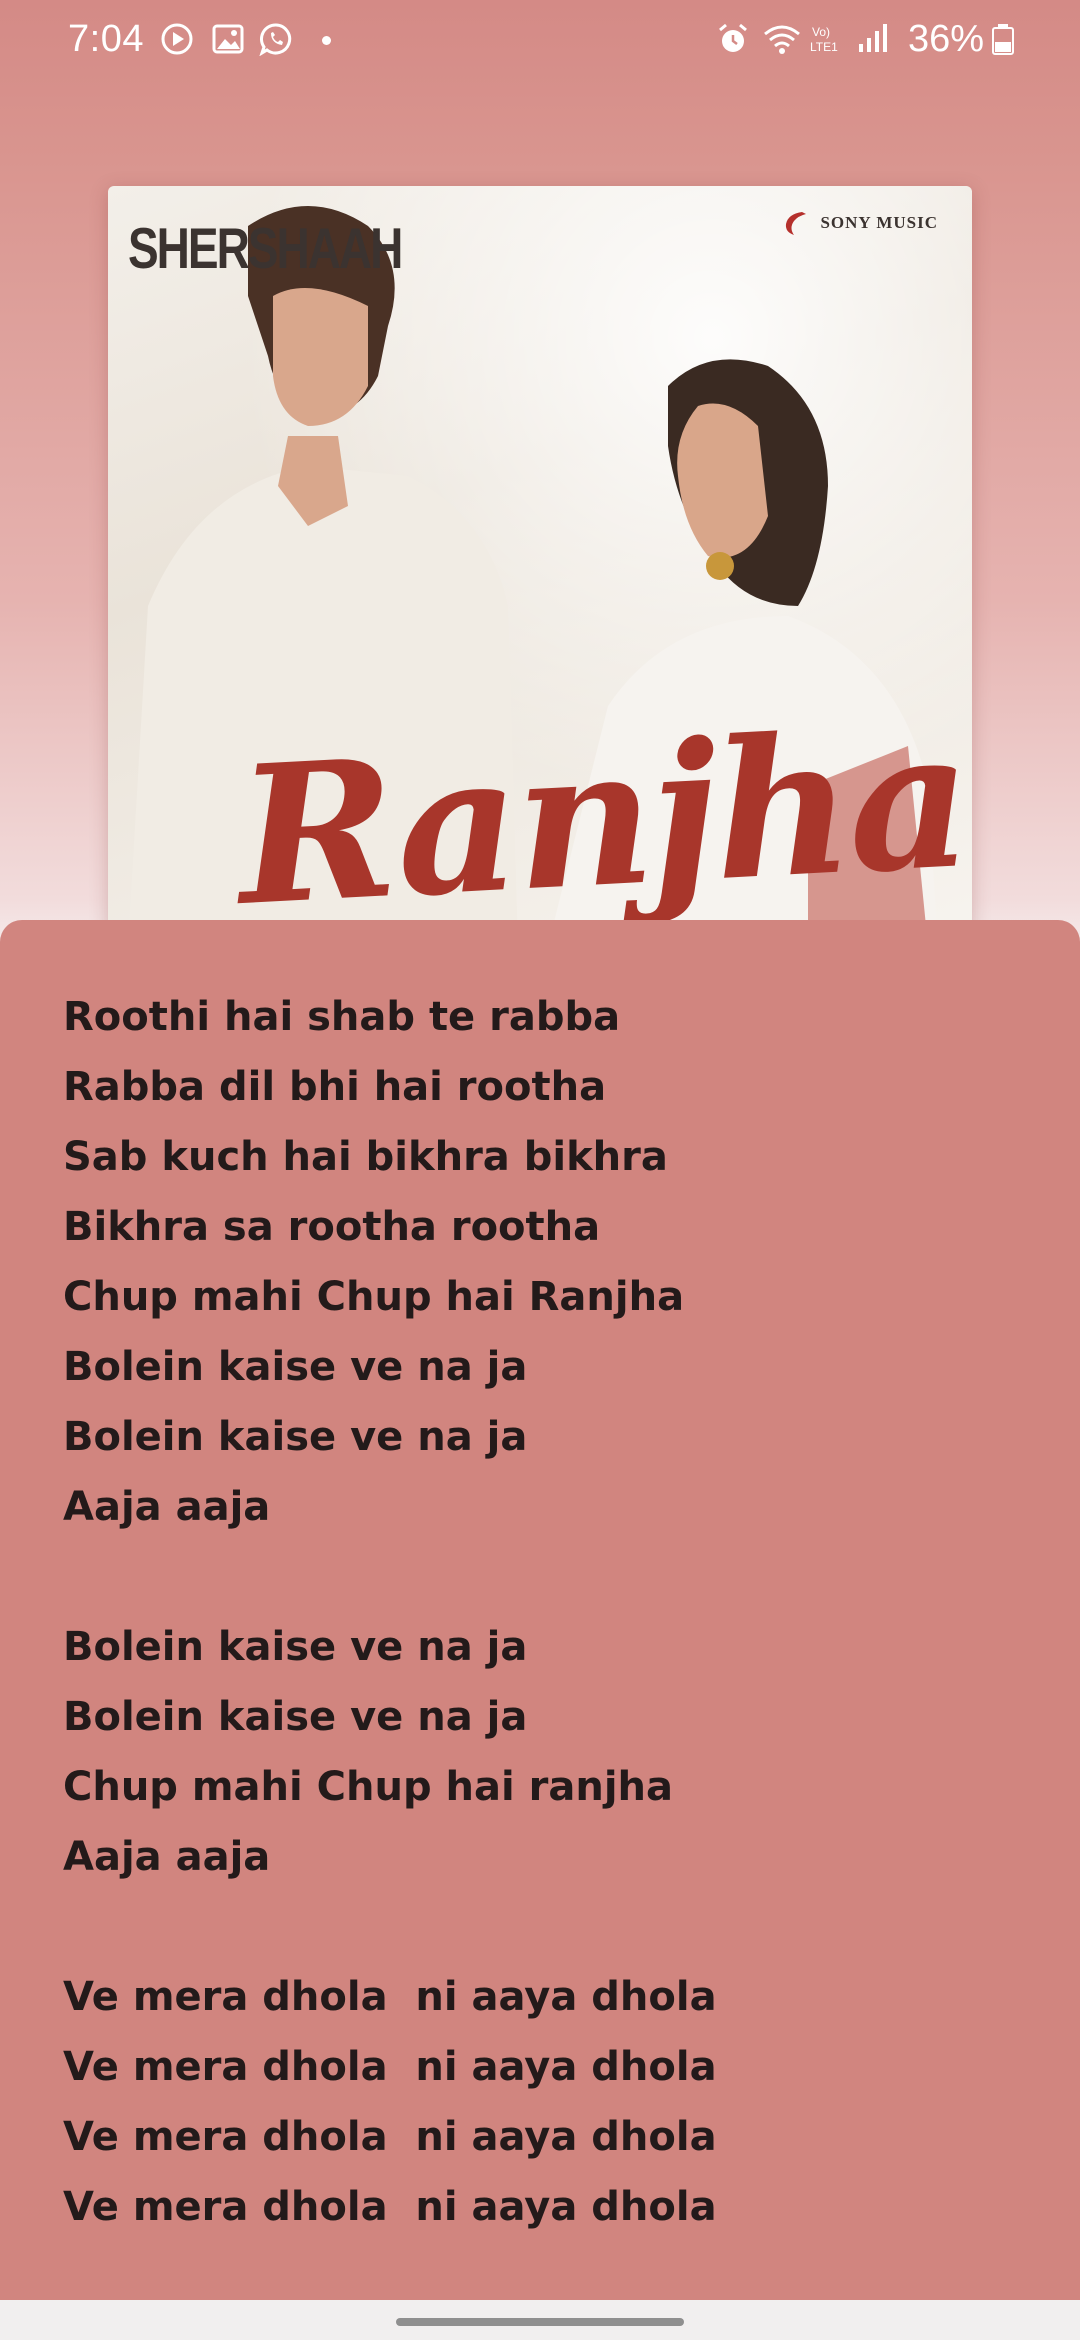 This screenshot has width=1080, height=2340. What do you see at coordinates (106, 39) in the screenshot?
I see `status-time: 7:04` at bounding box center [106, 39].